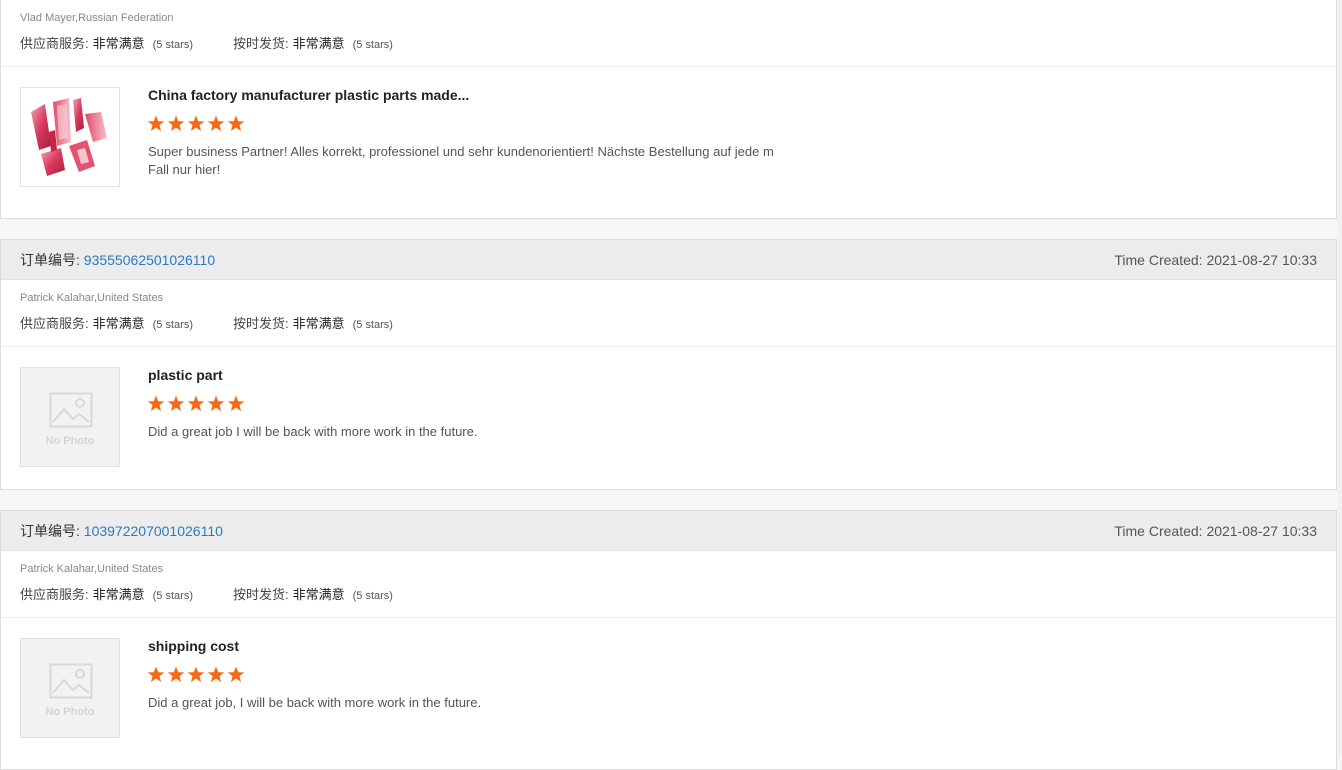 The width and height of the screenshot is (1342, 770). Describe the element at coordinates (193, 646) in the screenshot. I see `product-title-link: shipping cost` at that location.